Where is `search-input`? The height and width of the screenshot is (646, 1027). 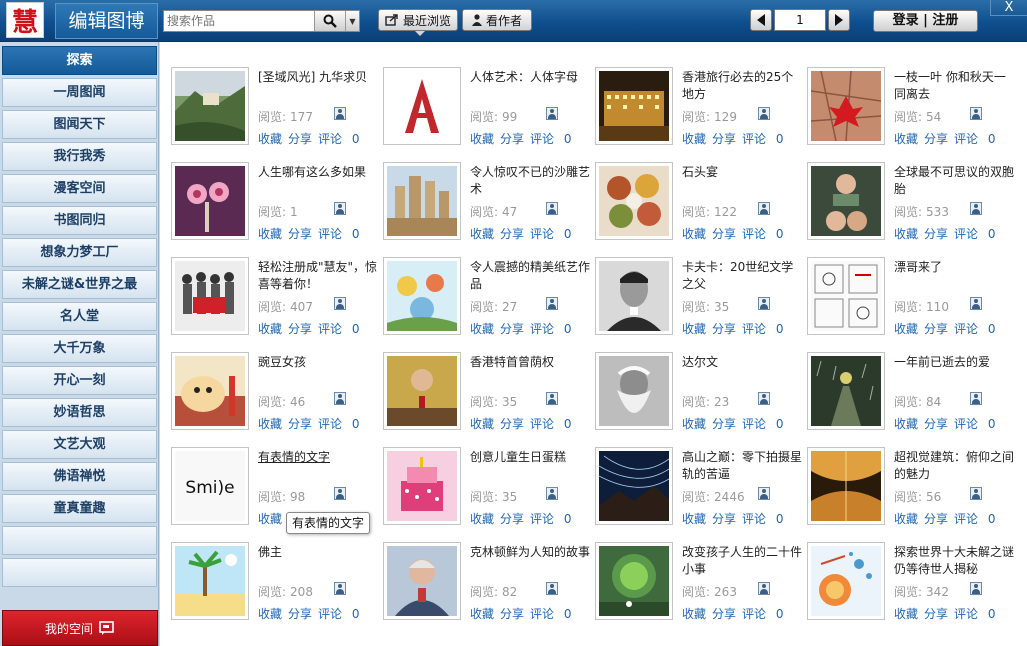 search-input is located at coordinates (238, 21).